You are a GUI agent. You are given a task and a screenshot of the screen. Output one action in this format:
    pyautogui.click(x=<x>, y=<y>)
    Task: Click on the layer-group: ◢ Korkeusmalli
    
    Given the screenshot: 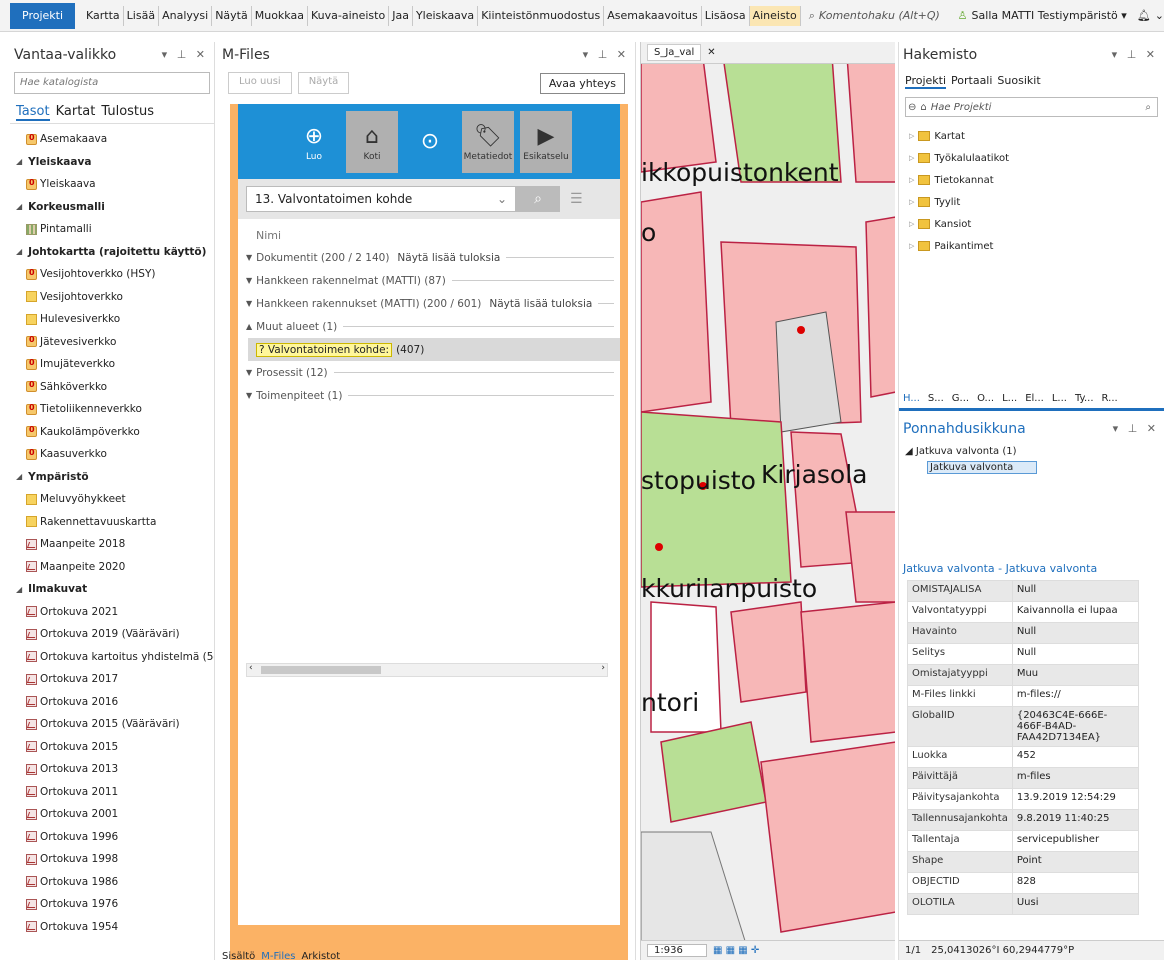 What is the action you would take?
    pyautogui.click(x=112, y=207)
    